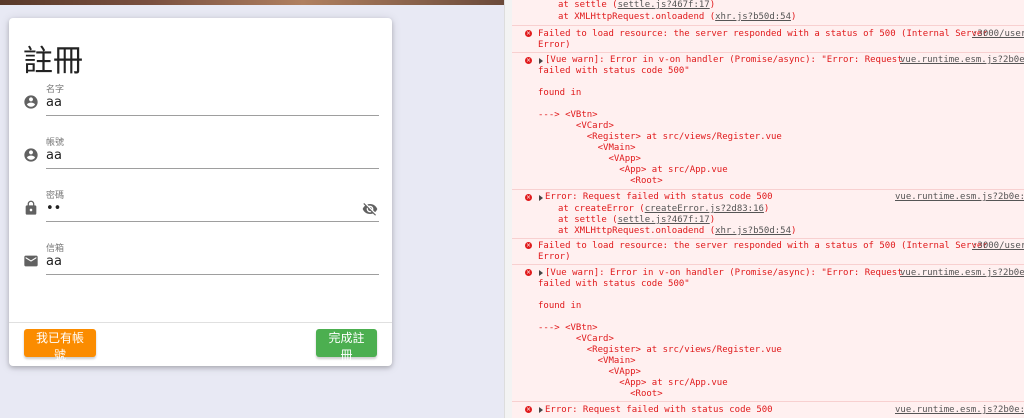 The height and width of the screenshot is (418, 1024). Describe the element at coordinates (60, 345) in the screenshot. I see `have-account-button: 我已有帳號` at that location.